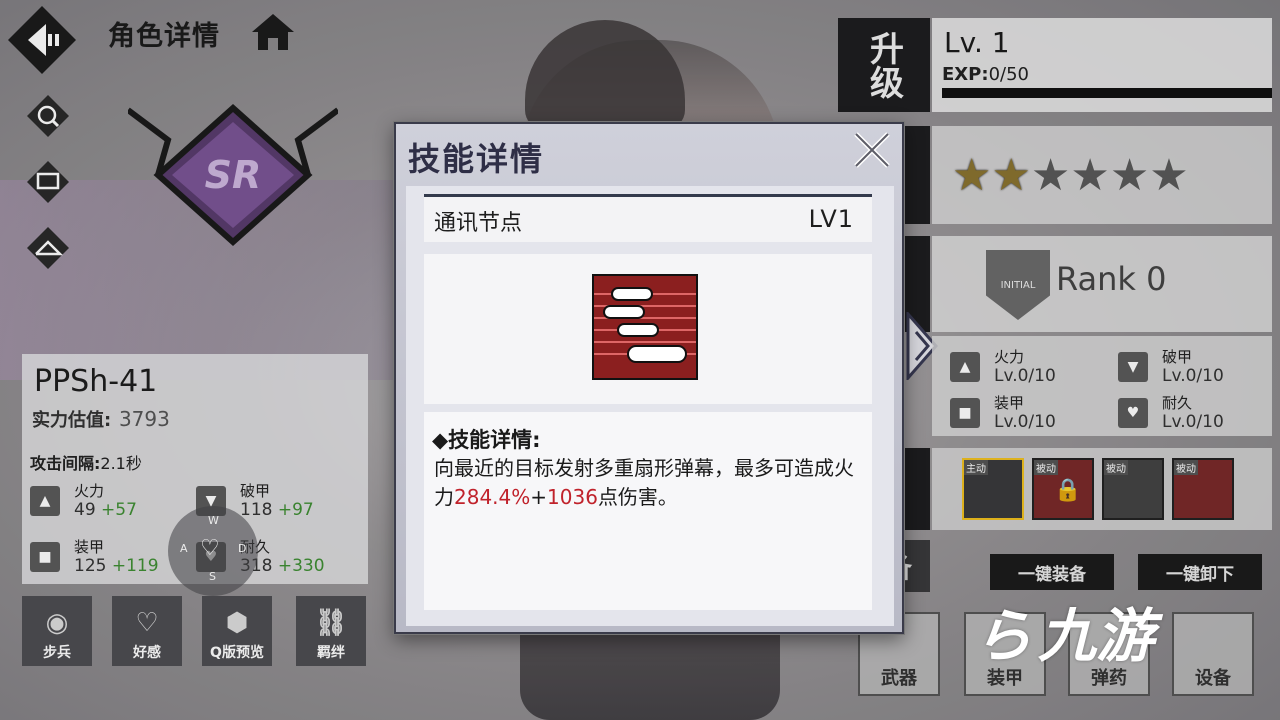 The image size is (1280, 720). What do you see at coordinates (486, 440) in the screenshot?
I see `description-title: ◆技能详情:` at bounding box center [486, 440].